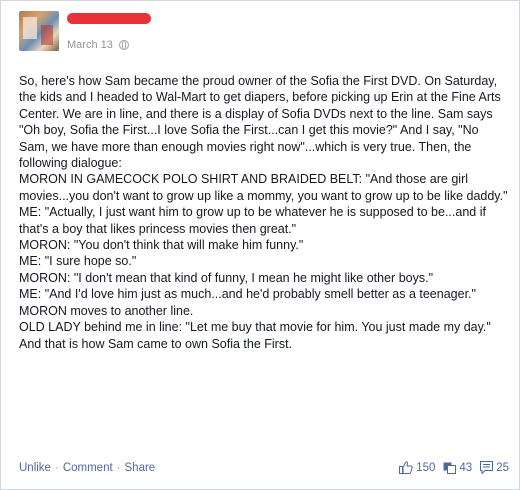  What do you see at coordinates (466, 467) in the screenshot?
I see `shares-count-value: 43` at bounding box center [466, 467].